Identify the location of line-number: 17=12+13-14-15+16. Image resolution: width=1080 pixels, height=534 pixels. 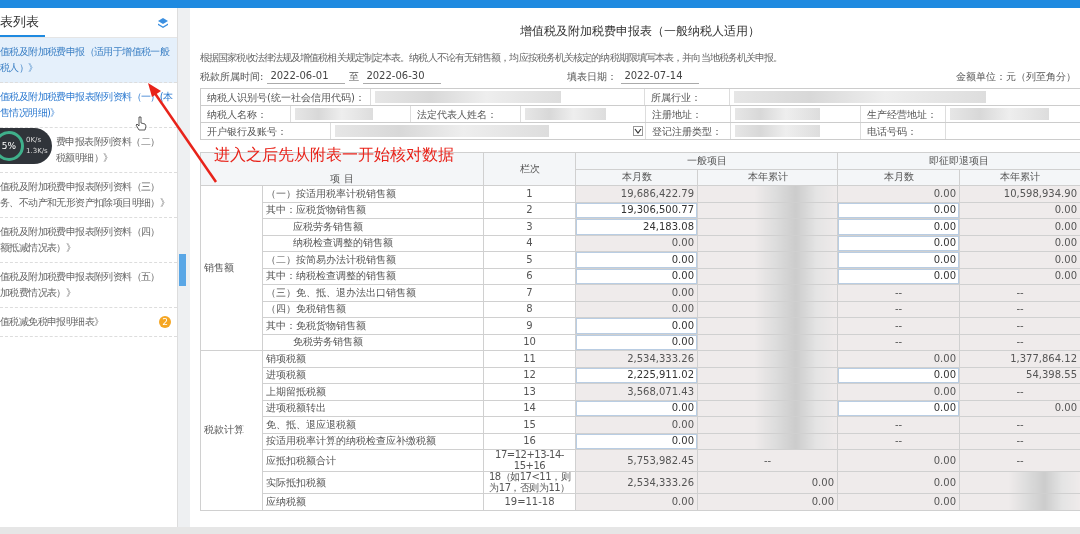
(529, 460).